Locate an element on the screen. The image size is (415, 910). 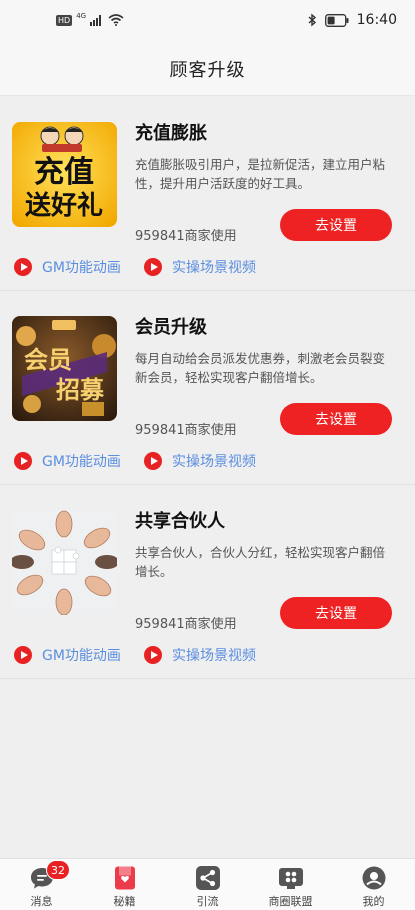
thumb-text-1: 充值 is located at coordinates (64, 172).